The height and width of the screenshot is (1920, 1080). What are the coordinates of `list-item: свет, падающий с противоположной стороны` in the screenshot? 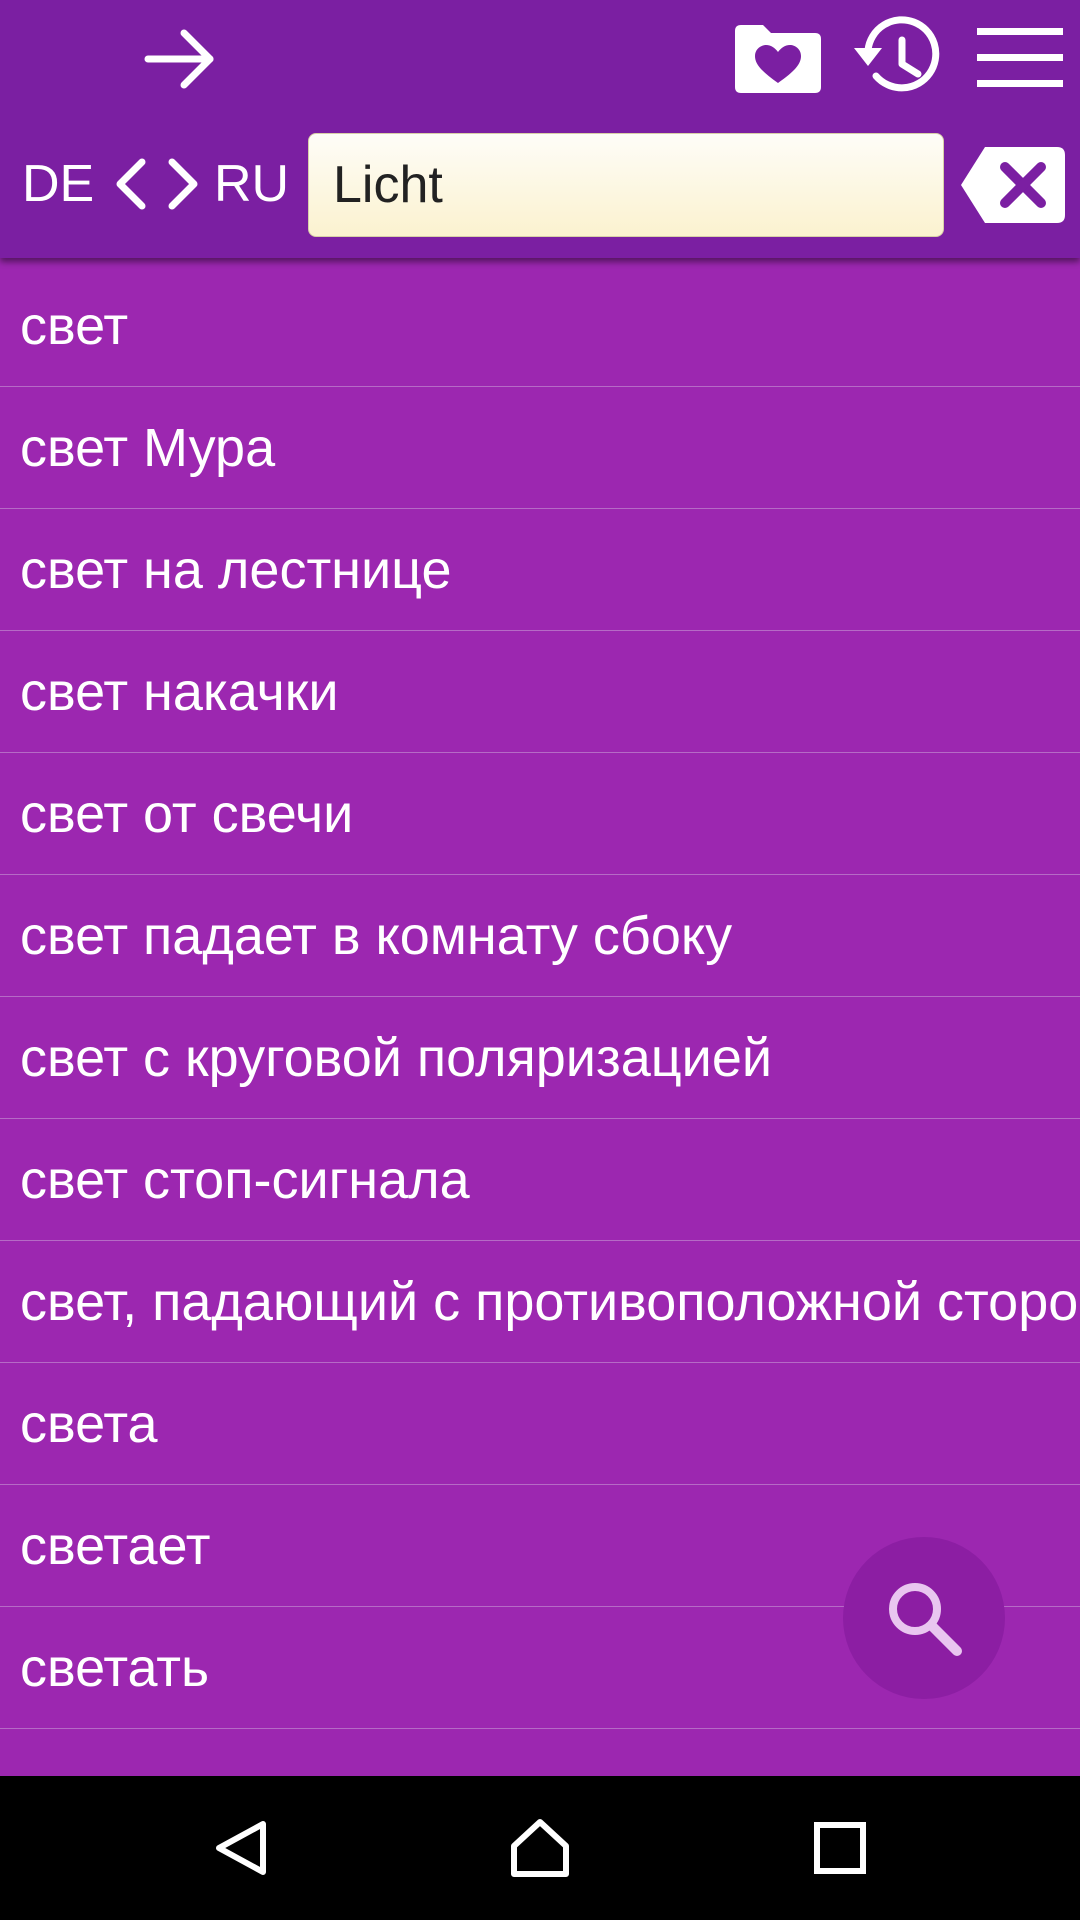 It's located at (540, 1302).